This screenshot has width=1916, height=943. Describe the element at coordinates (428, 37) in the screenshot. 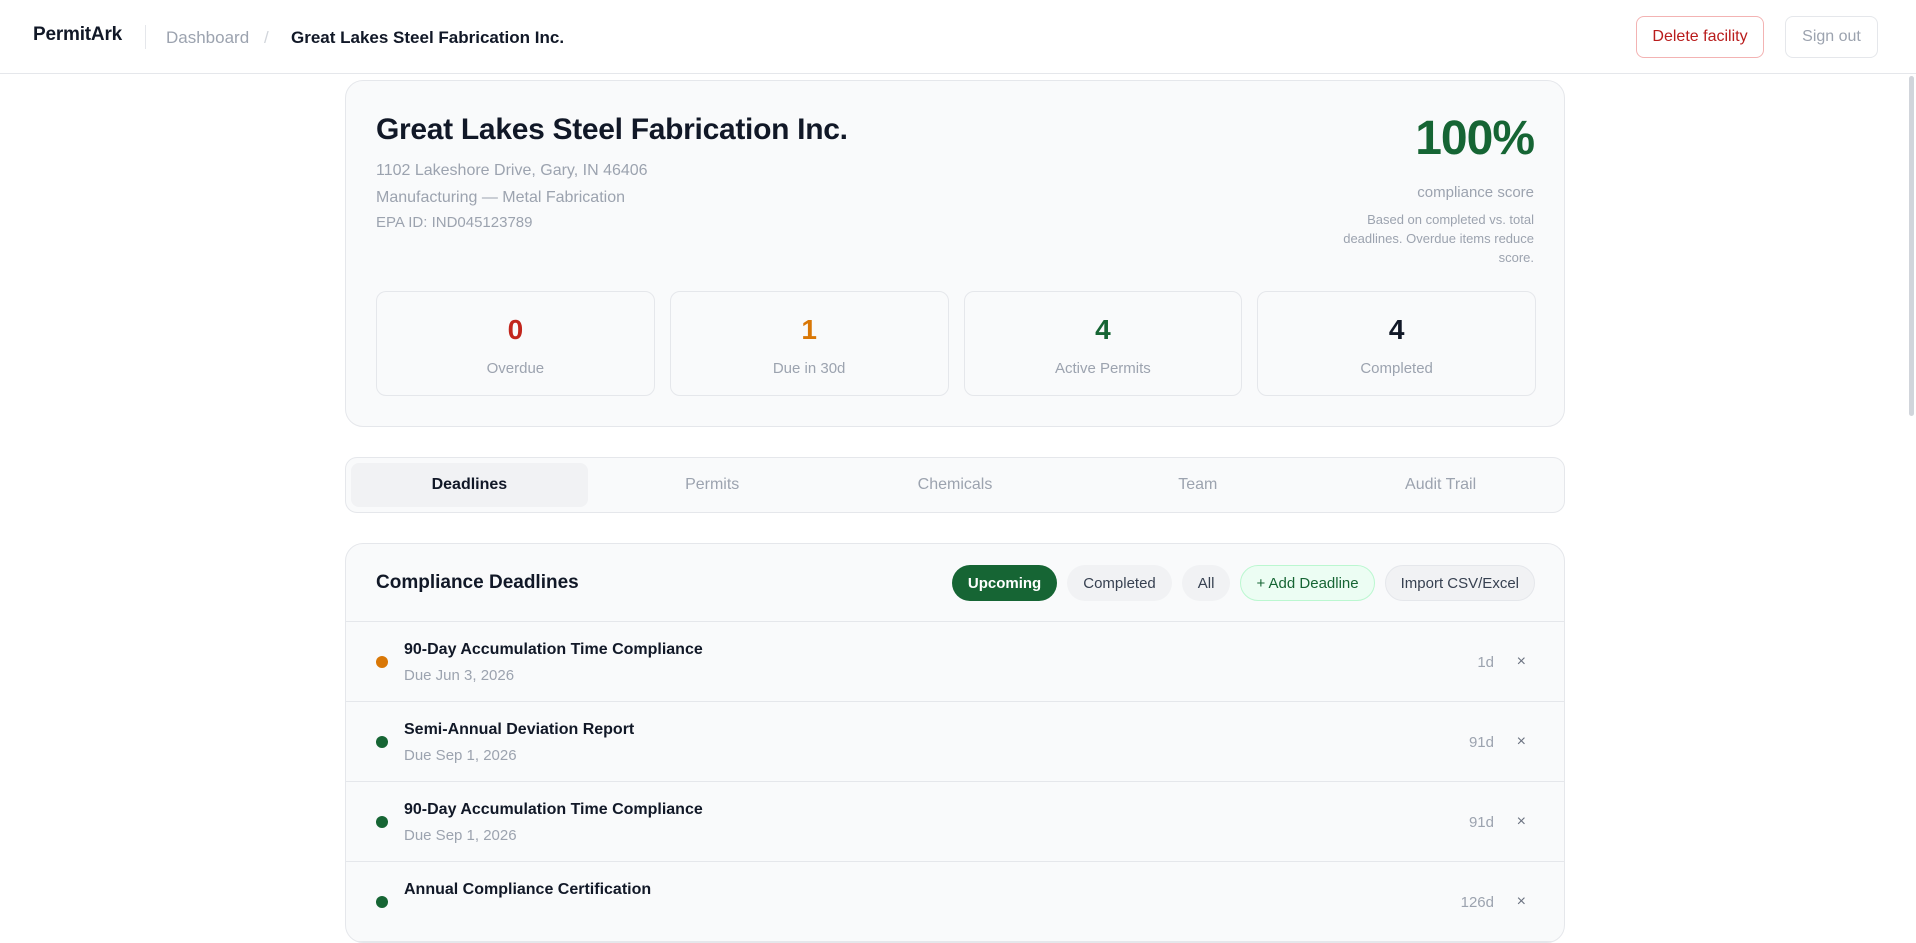

I see `breadcrumb-current: Great Lakes Steel Fabrication Inc.` at that location.